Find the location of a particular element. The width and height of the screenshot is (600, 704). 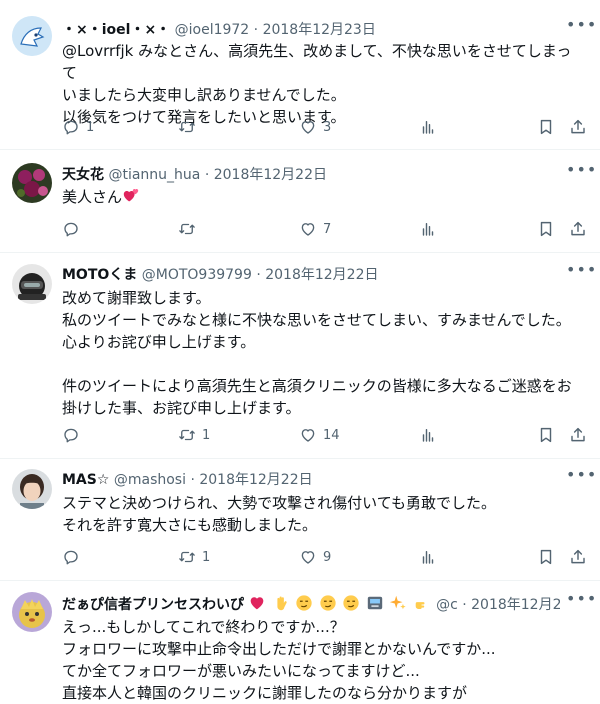

tweet-2: 天女花 @tiannu_hua · 2018年12月22日 ••• 美人さん 7 is located at coordinates (300, 201).